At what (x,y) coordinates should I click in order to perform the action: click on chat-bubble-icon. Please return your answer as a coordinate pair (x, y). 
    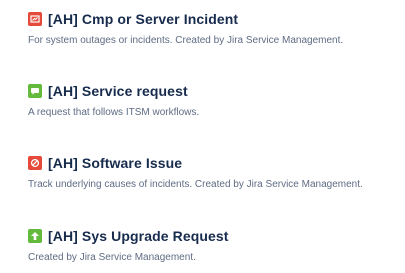
    Looking at the image, I should click on (35, 91).